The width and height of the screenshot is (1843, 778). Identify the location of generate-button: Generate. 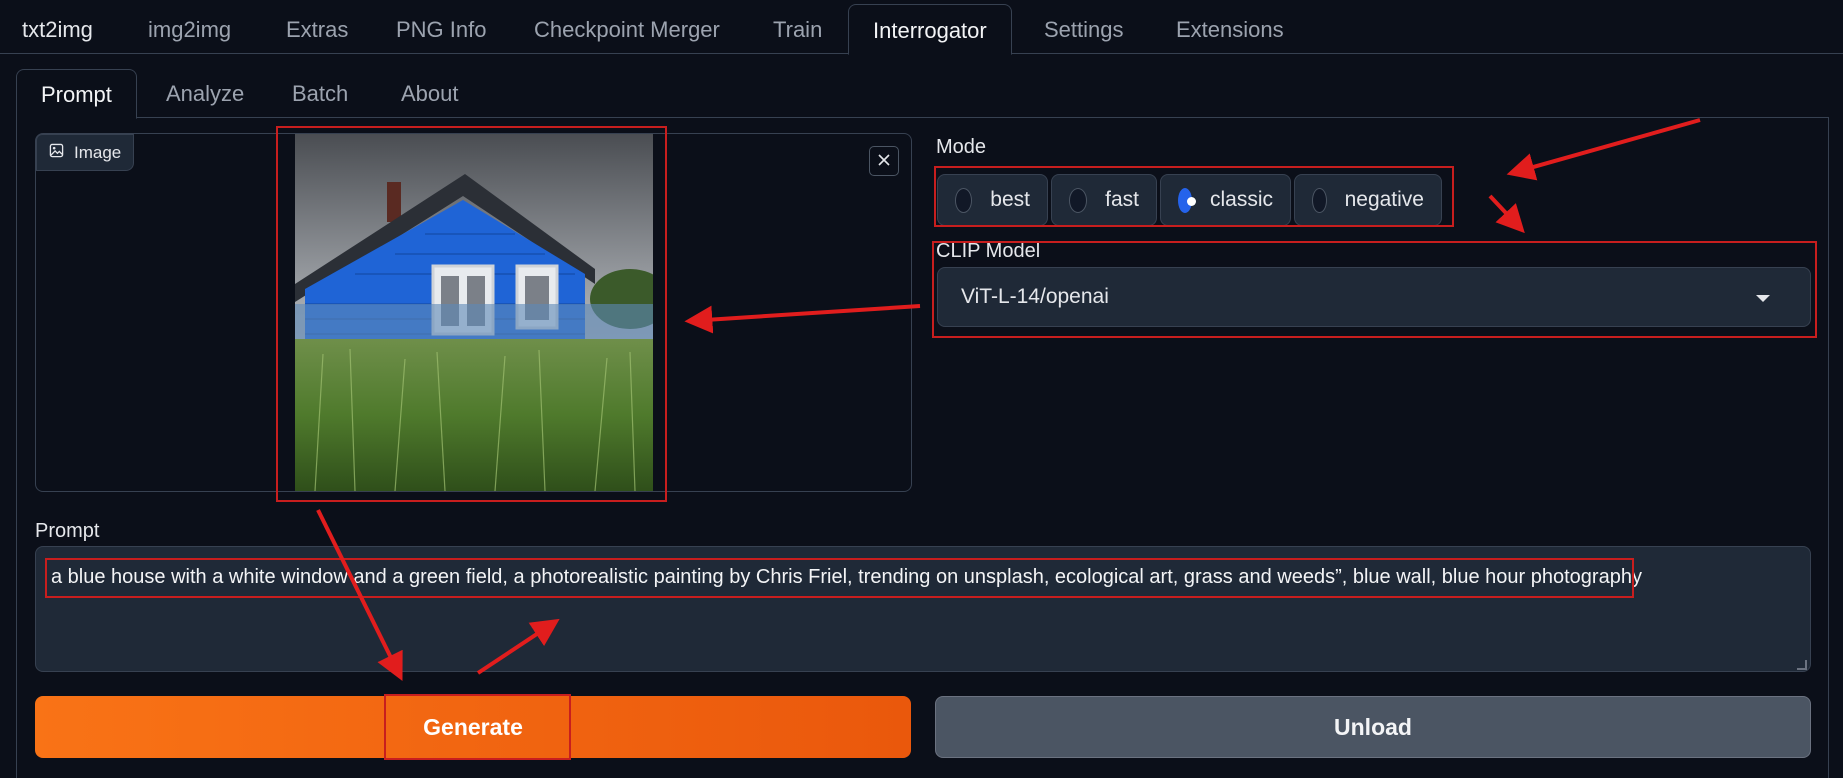
(473, 727).